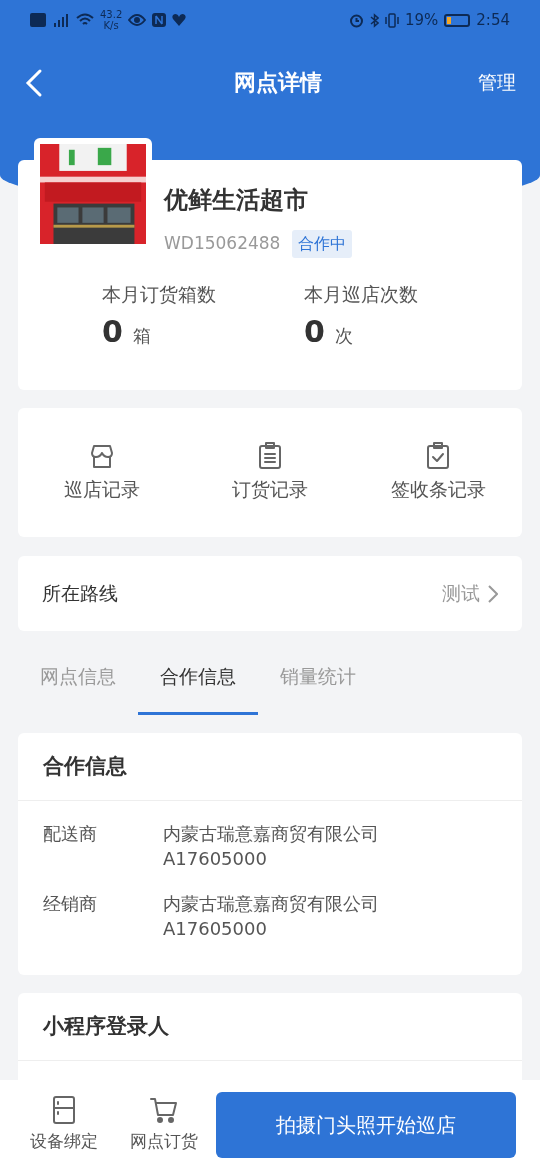 The height and width of the screenshot is (1170, 540). What do you see at coordinates (85, 766) in the screenshot?
I see `section-title: 合作信息` at bounding box center [85, 766].